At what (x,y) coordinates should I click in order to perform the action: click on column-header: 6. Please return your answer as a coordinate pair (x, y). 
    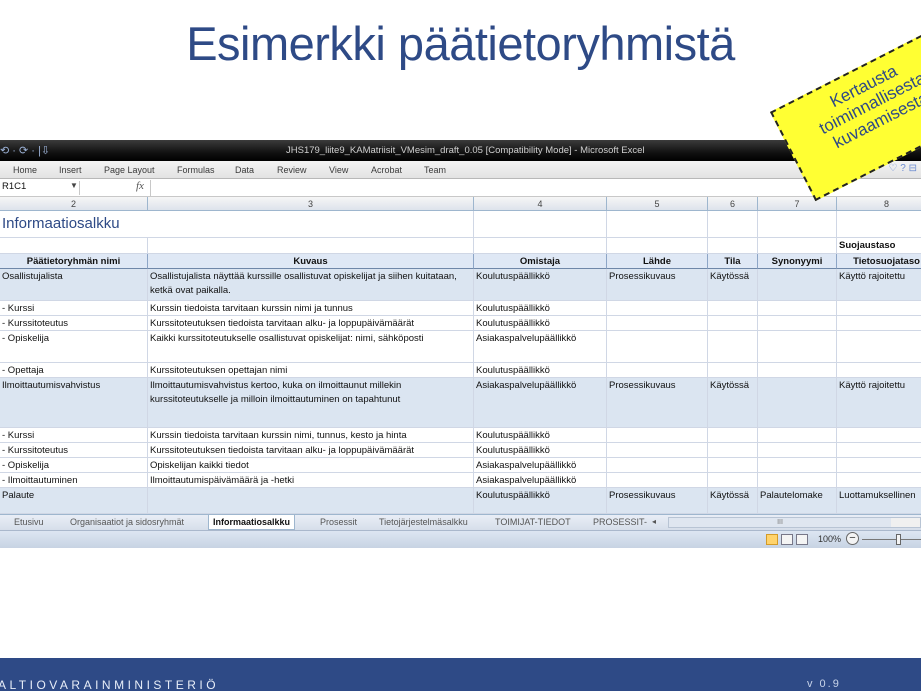
    Looking at the image, I should click on (733, 204).